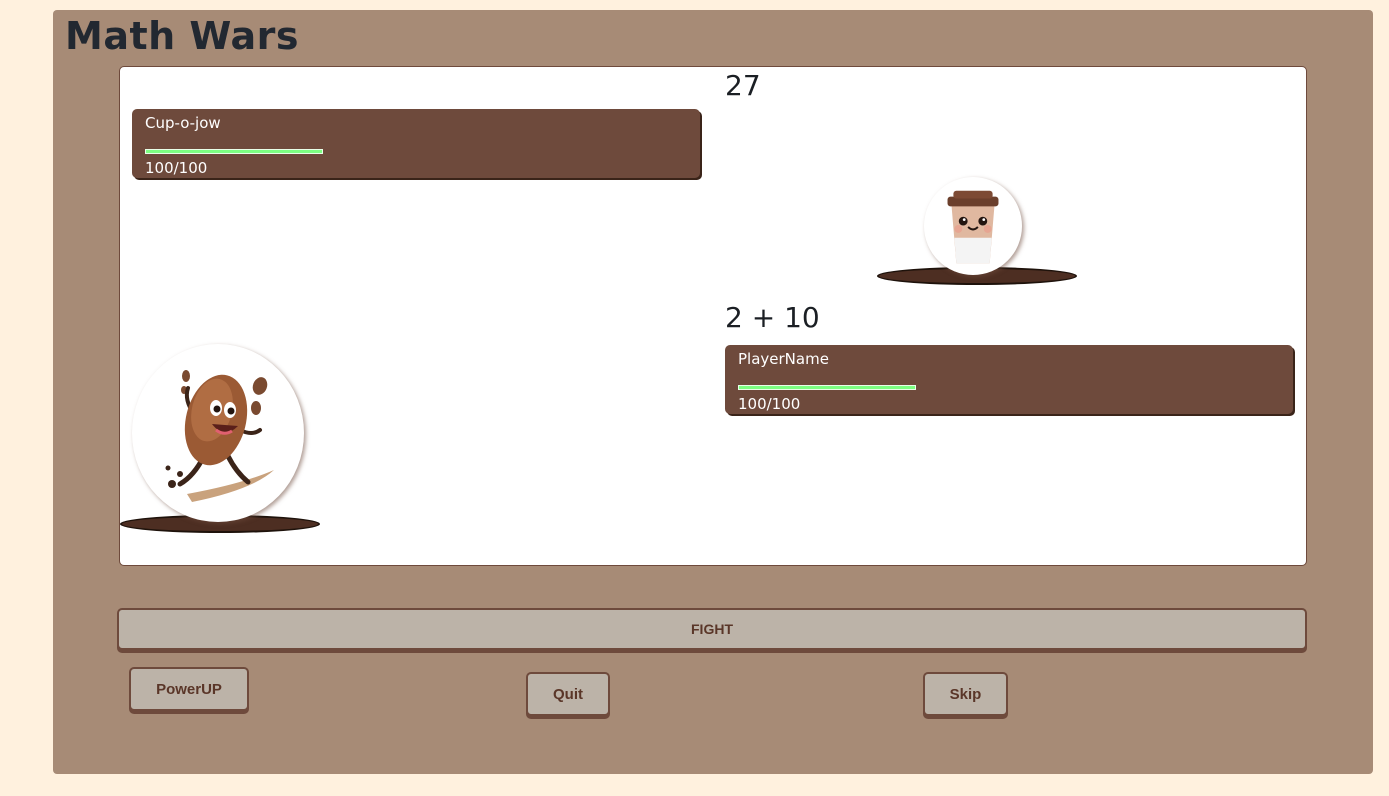  What do you see at coordinates (712, 629) in the screenshot?
I see `fight-button: FIGHT` at bounding box center [712, 629].